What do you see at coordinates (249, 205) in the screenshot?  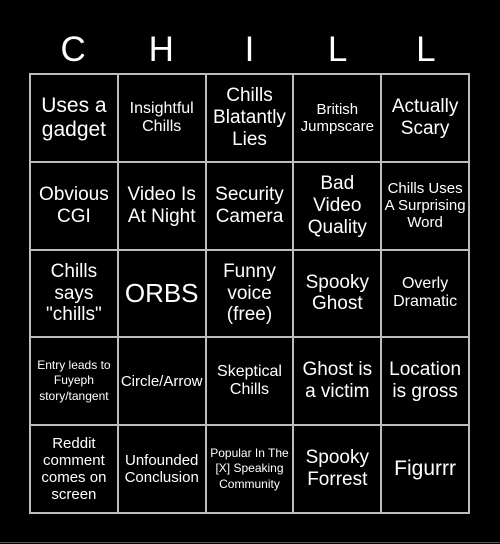 I see `bingo-cell: Security Camera` at bounding box center [249, 205].